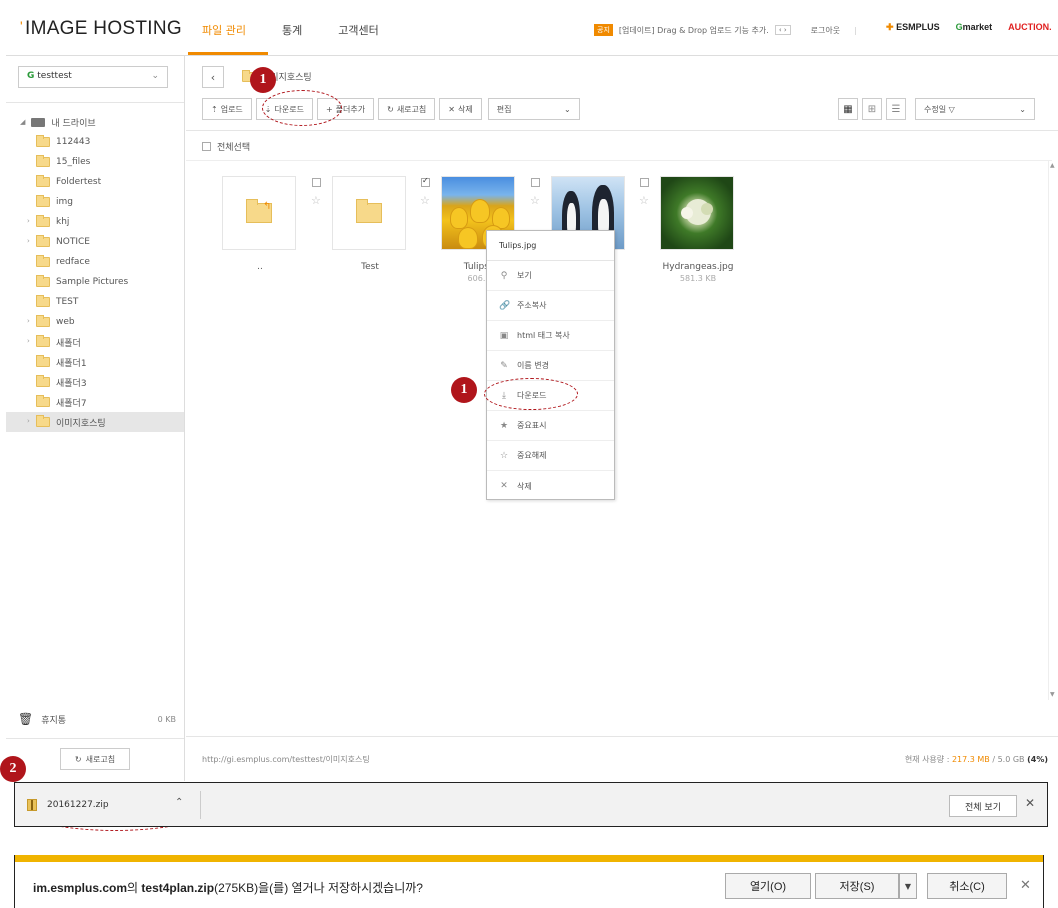 The width and height of the screenshot is (1058, 908). Describe the element at coordinates (425, 181) in the screenshot. I see `item-checkbox-checked` at that location.